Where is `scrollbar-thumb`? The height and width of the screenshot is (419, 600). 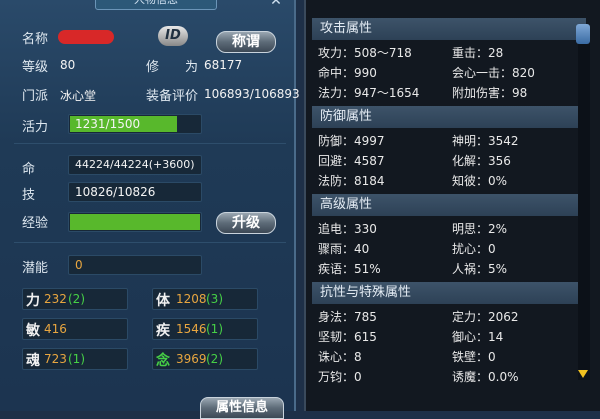 scrollbar-thumb is located at coordinates (583, 34).